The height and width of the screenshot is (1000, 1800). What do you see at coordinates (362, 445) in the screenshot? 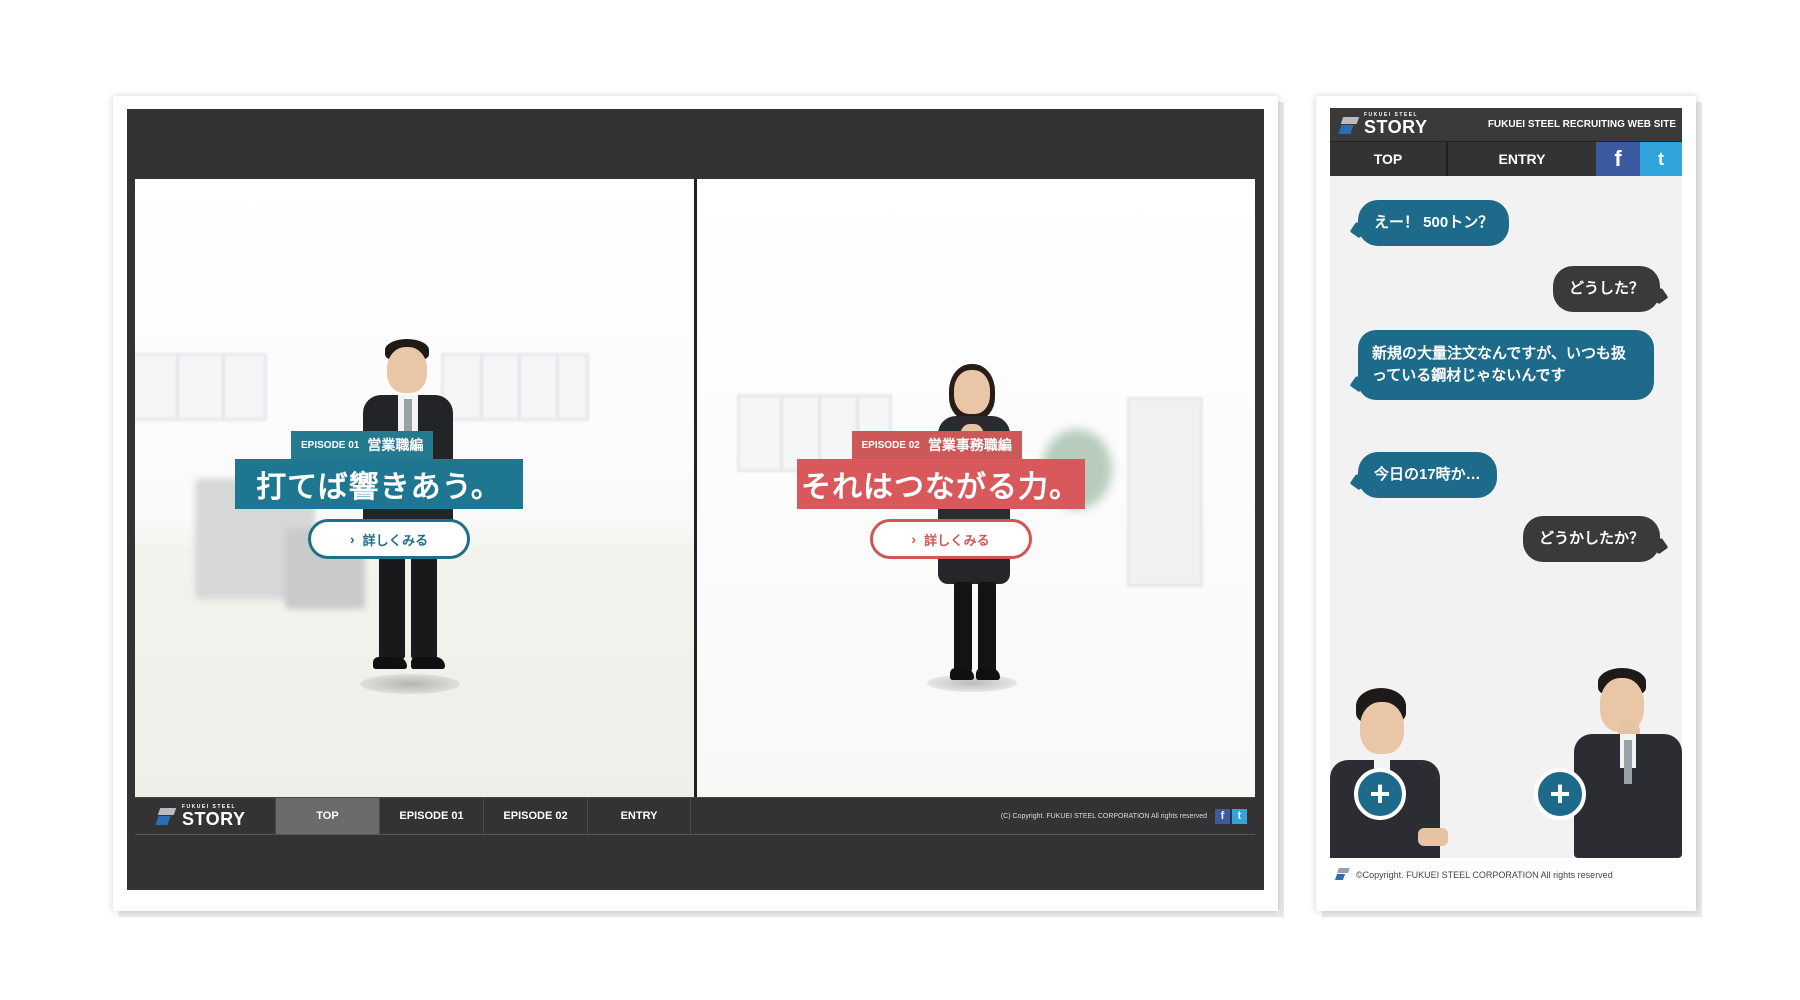
I see `episode-tag: EPISODE 01 営業職編` at bounding box center [362, 445].